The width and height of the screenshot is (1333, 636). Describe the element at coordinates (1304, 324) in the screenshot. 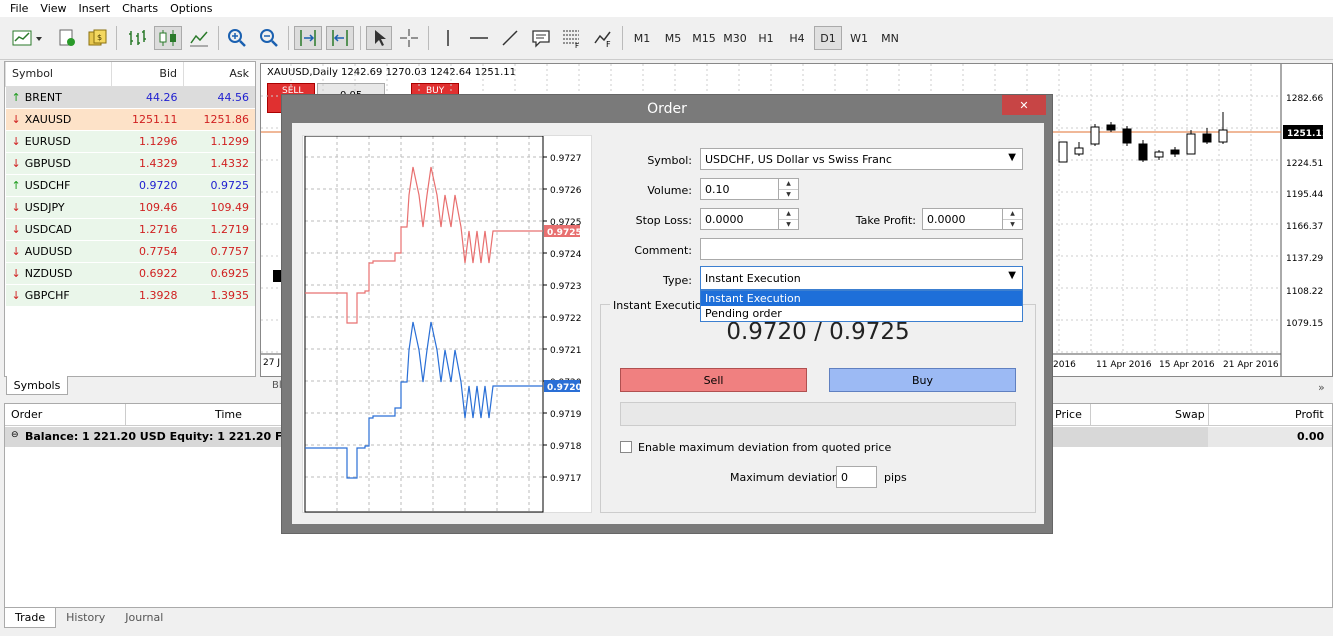

I see `price-axis-label: 1079.15` at that location.